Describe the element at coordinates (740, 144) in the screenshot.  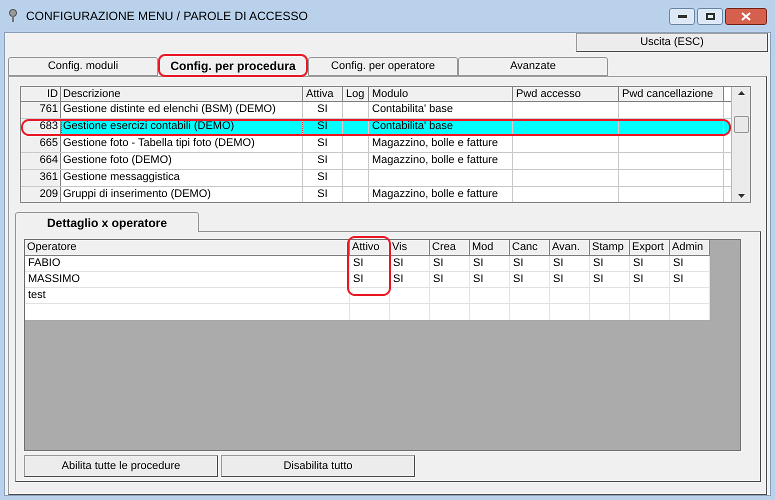
I see `scrollbar` at that location.